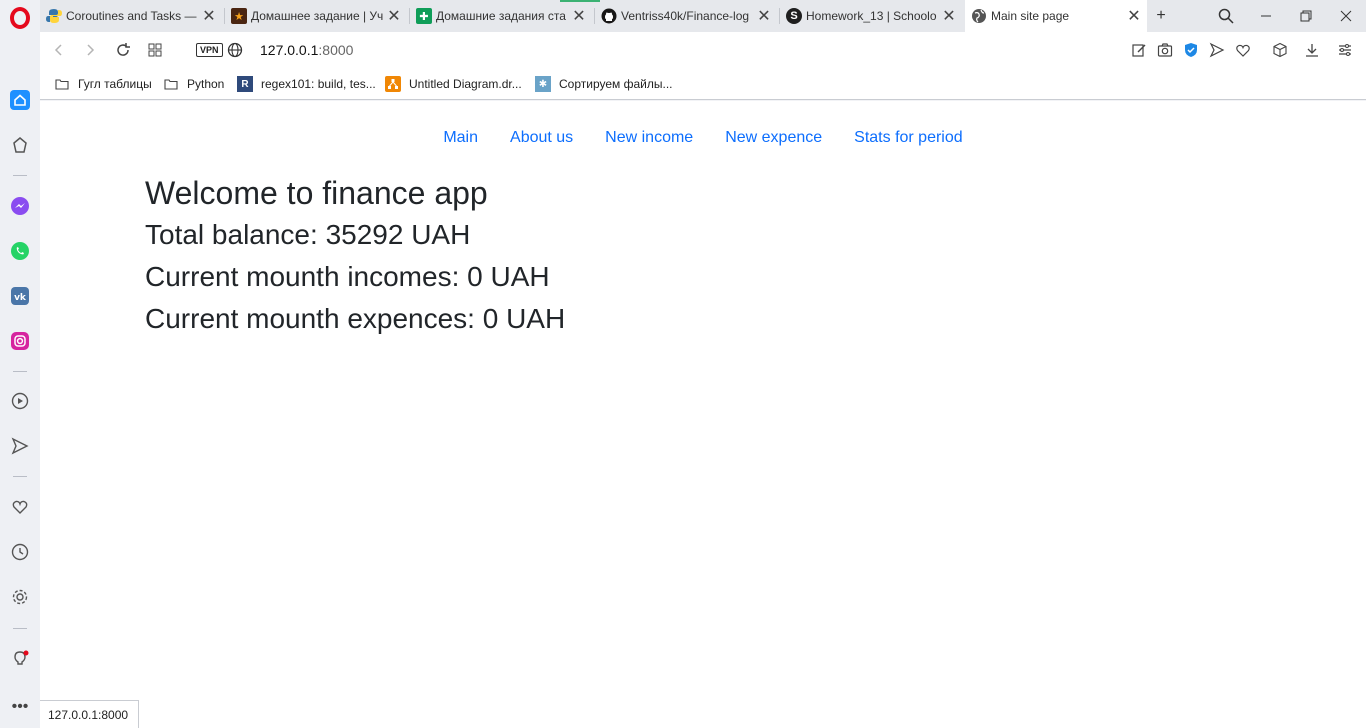  Describe the element at coordinates (609, 16) in the screenshot. I see `github-icon` at that location.